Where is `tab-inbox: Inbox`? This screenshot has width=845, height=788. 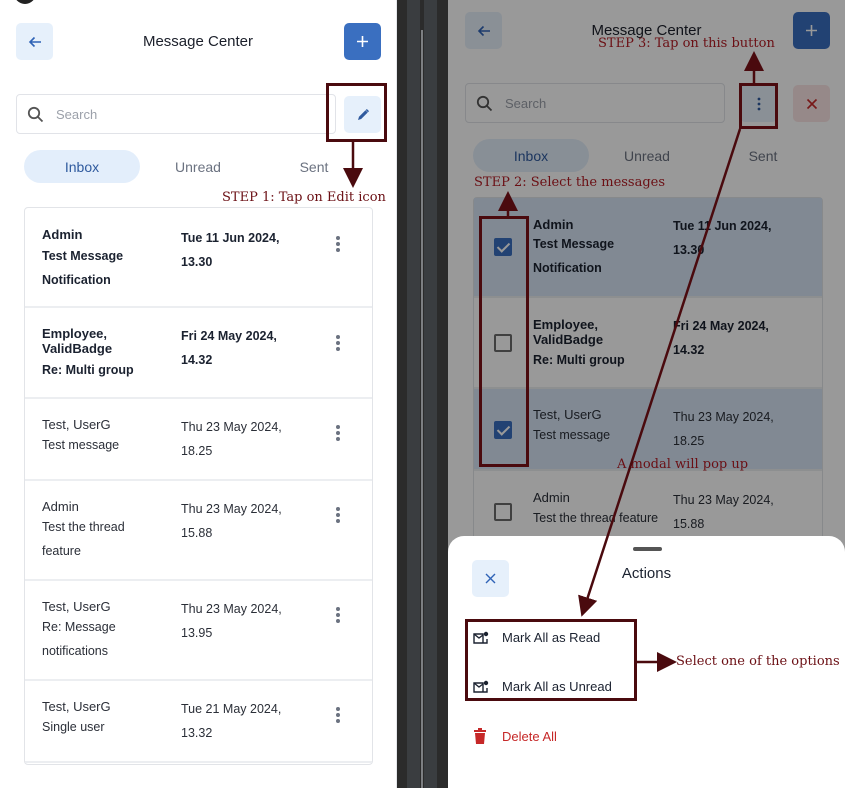
tab-inbox: Inbox is located at coordinates (82, 166).